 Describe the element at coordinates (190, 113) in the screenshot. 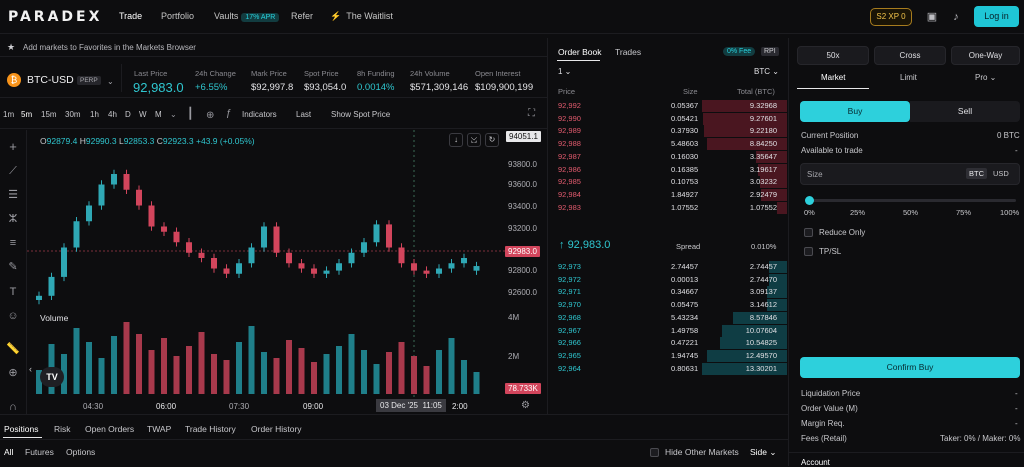

I see `candlestick-icon: ┃` at that location.